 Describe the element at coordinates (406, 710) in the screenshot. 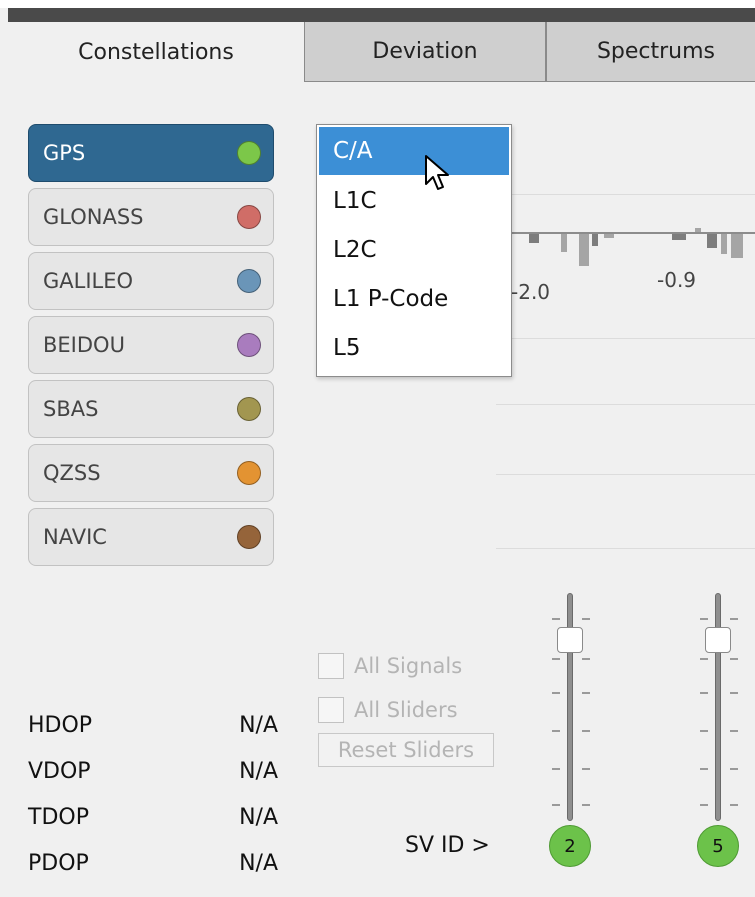

I see `all-sliders-label: All Sliders` at that location.